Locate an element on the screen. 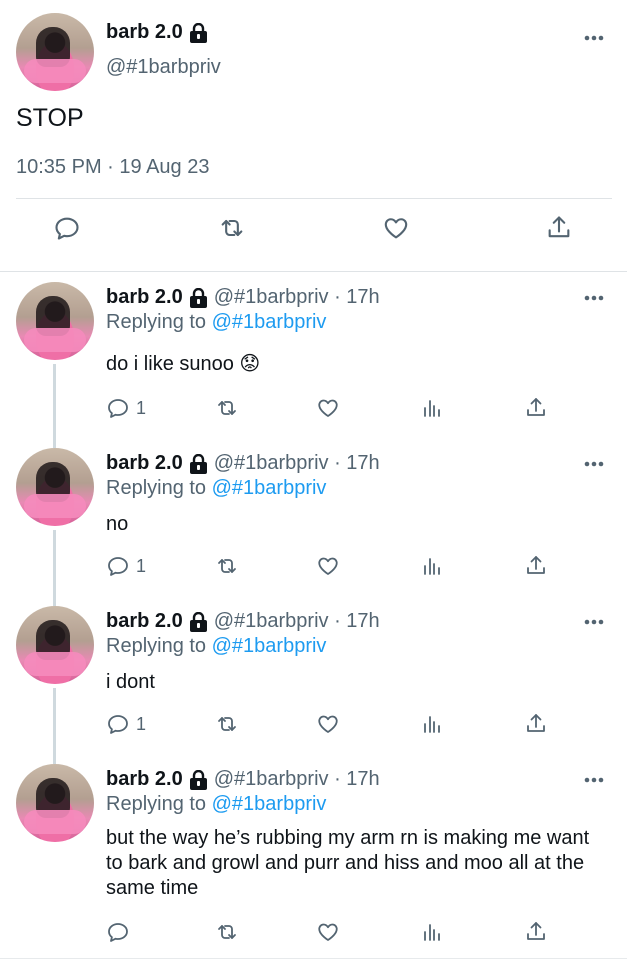  tweet-timestamp: 10:35 PM · 19 Aug 23 is located at coordinates (112, 167).